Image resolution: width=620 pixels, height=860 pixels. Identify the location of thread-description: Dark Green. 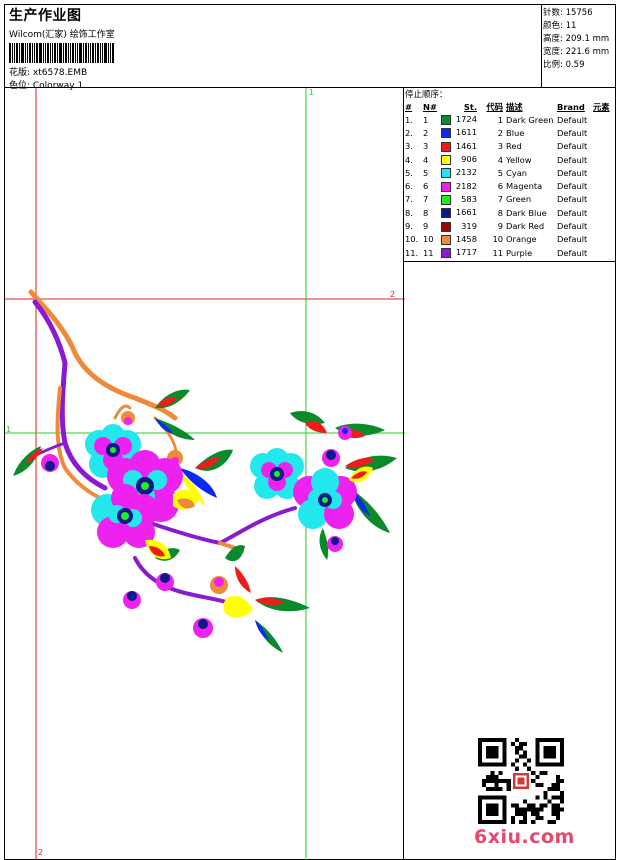
(530, 119).